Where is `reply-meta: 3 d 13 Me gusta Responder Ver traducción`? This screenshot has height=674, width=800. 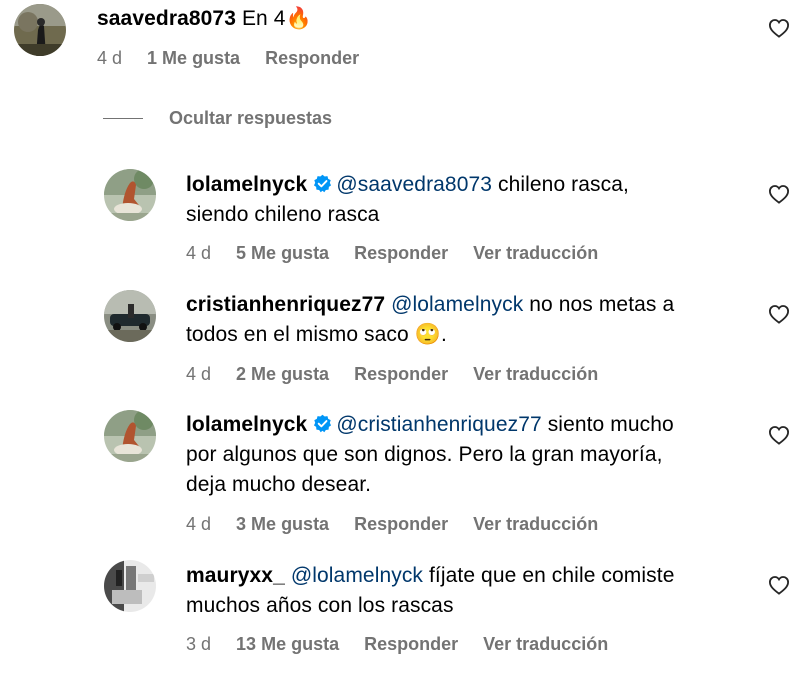 reply-meta: 3 d 13 Me gusta Responder Ver traducción is located at coordinates (407, 644).